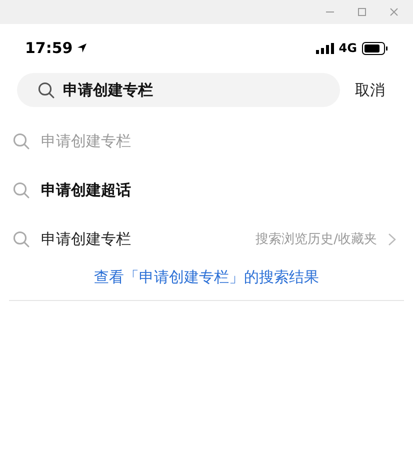 This screenshot has height=455, width=413. What do you see at coordinates (370, 90) in the screenshot?
I see `cancel-button: 取消` at bounding box center [370, 90].